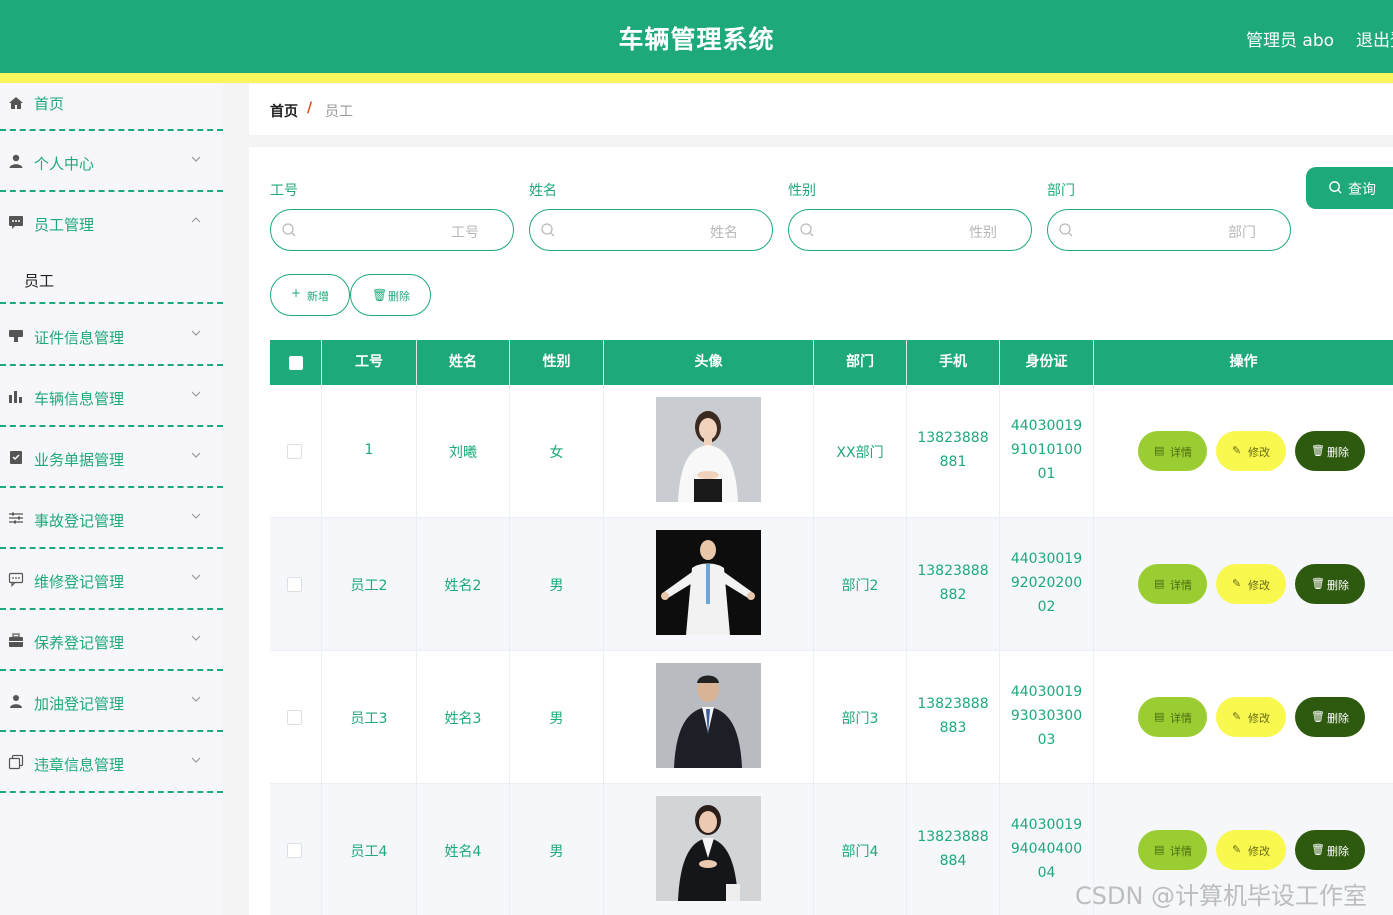 The height and width of the screenshot is (915, 1393). I want to click on cell-name-text: 姓名2, so click(463, 586).